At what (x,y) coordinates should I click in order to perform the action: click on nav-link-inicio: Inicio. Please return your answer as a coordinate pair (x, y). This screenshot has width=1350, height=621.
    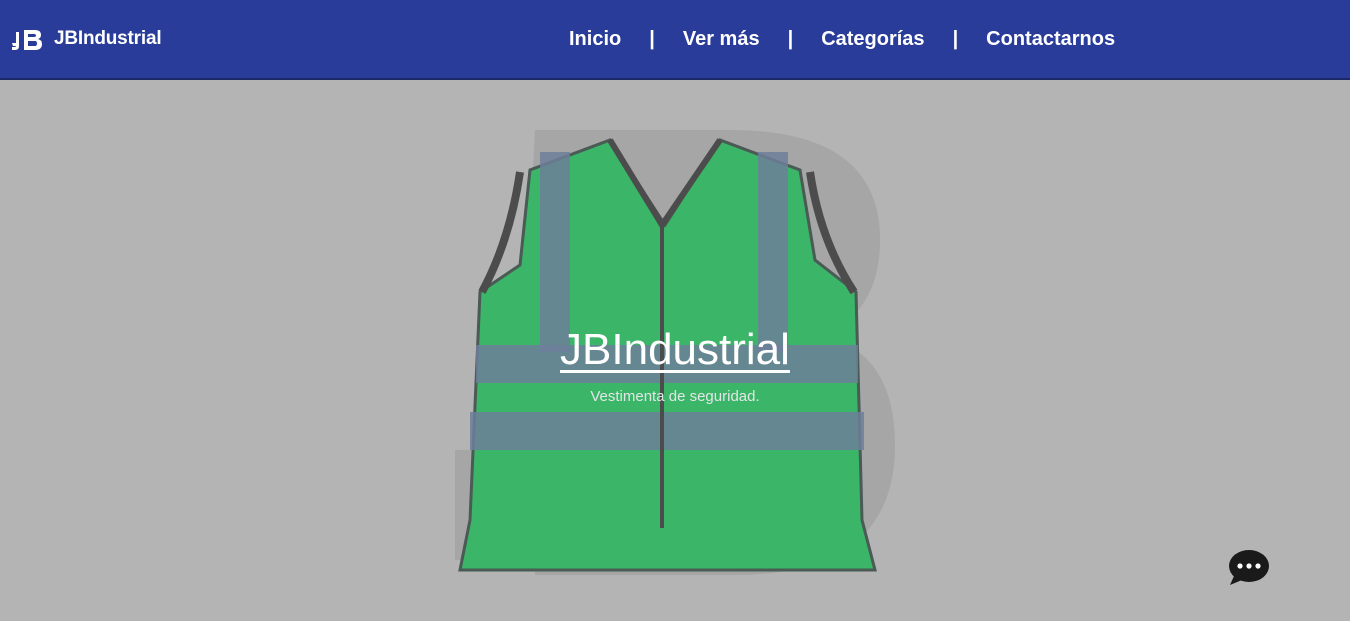
    Looking at the image, I should click on (595, 39).